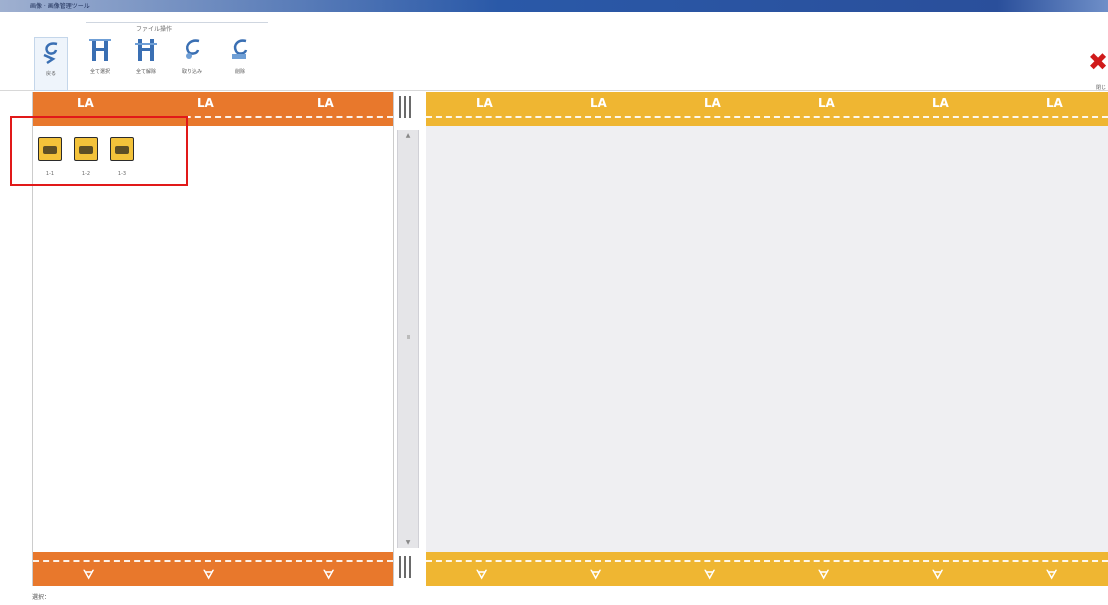 This screenshot has width=1108, height=605. Describe the element at coordinates (192, 62) in the screenshot. I see `import-button: 取り込み` at that location.